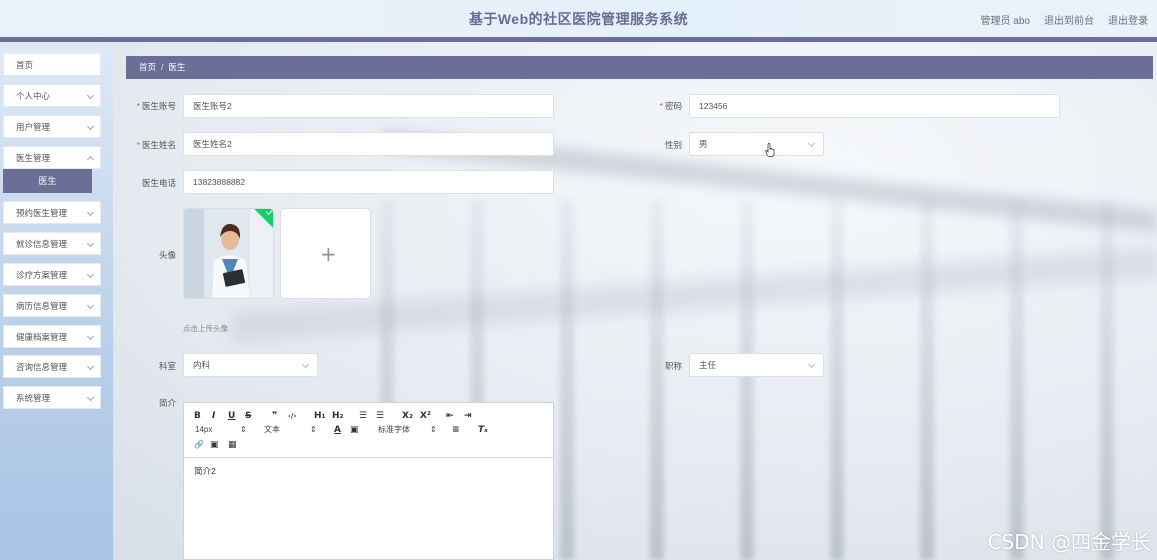 The image size is (1157, 560). I want to click on password-label: * 密码, so click(652, 106).